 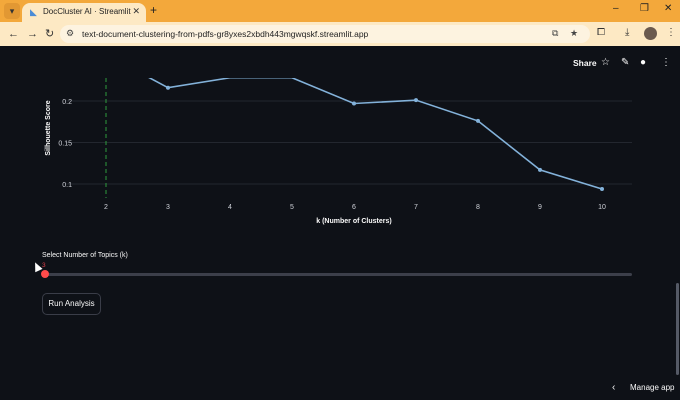 What do you see at coordinates (353, 221) in the screenshot?
I see `x-axis-label: k (Number of Clusters)` at bounding box center [353, 221].